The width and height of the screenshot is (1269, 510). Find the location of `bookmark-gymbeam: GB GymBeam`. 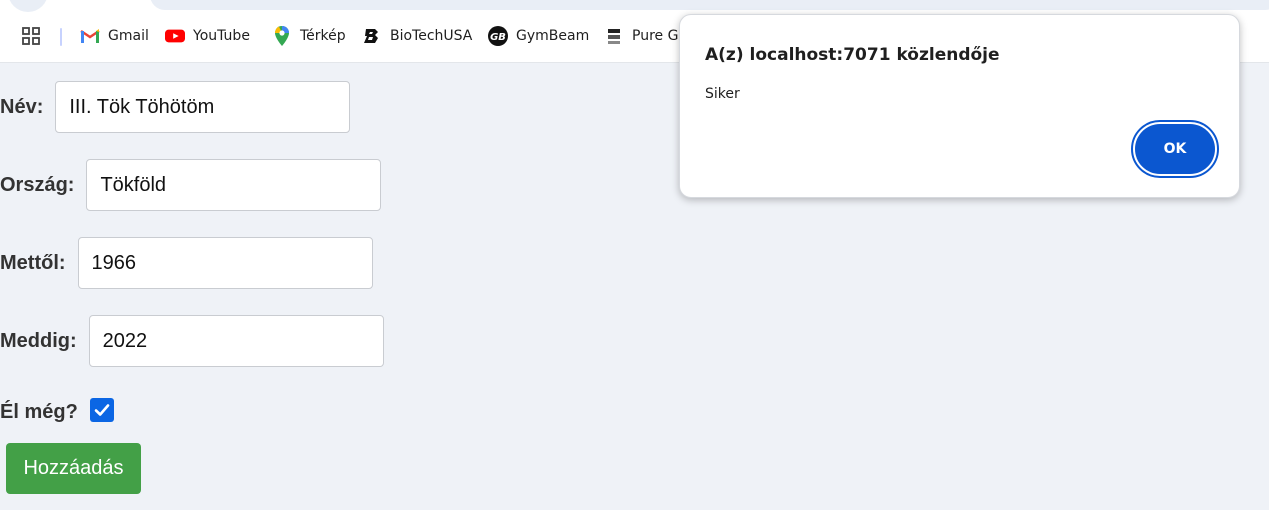

bookmark-gymbeam: GB GymBeam is located at coordinates (538, 36).